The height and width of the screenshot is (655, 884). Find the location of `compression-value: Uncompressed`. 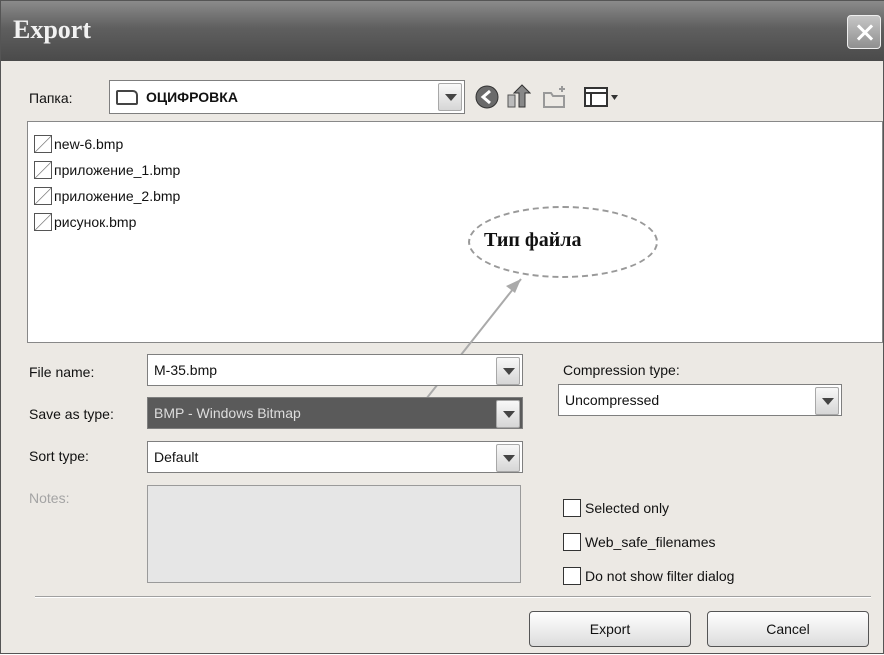

compression-value: Uncompressed is located at coordinates (612, 400).